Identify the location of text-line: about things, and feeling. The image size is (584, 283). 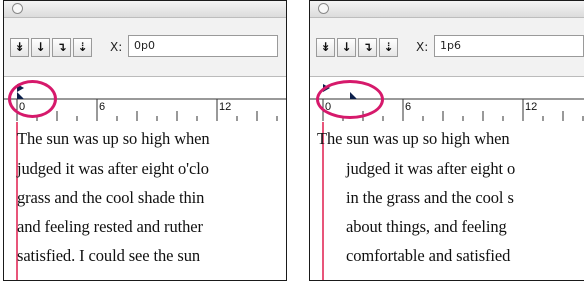
(426, 226).